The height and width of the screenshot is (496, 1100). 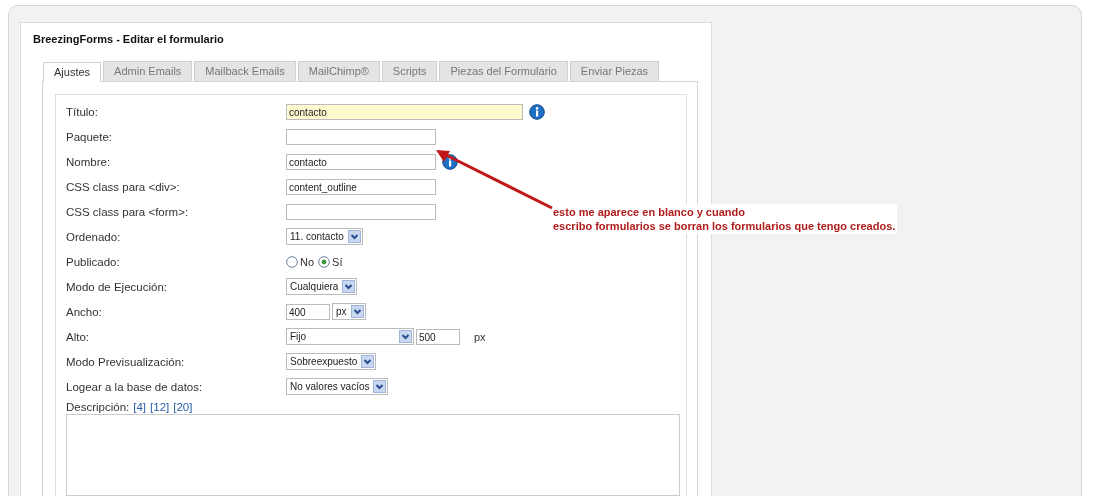 What do you see at coordinates (337, 386) in the screenshot?
I see `select-field: No valores vacíos` at bounding box center [337, 386].